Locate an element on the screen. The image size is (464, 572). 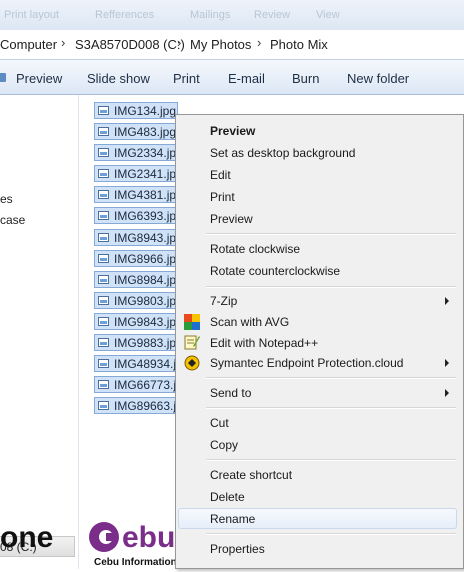
file-name: IMG89663.jpg is located at coordinates (145, 406).